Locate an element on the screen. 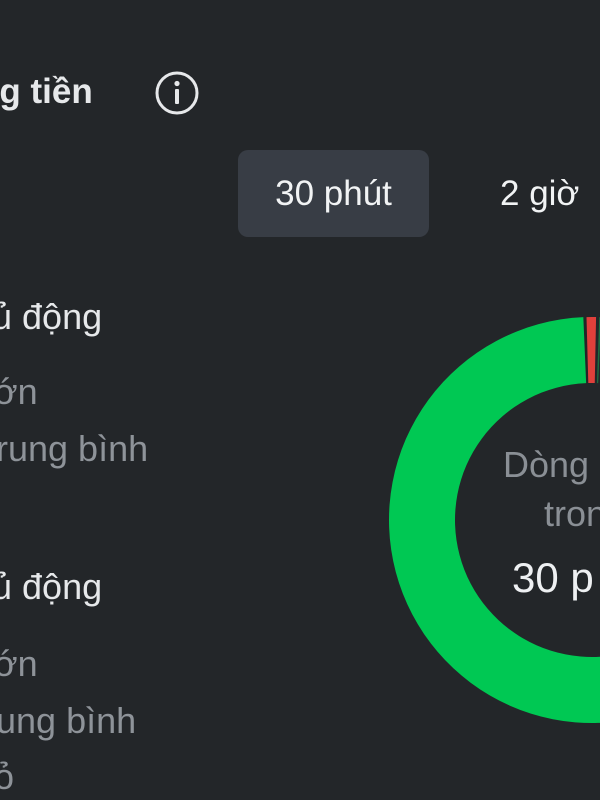  info-icon is located at coordinates (177, 93).